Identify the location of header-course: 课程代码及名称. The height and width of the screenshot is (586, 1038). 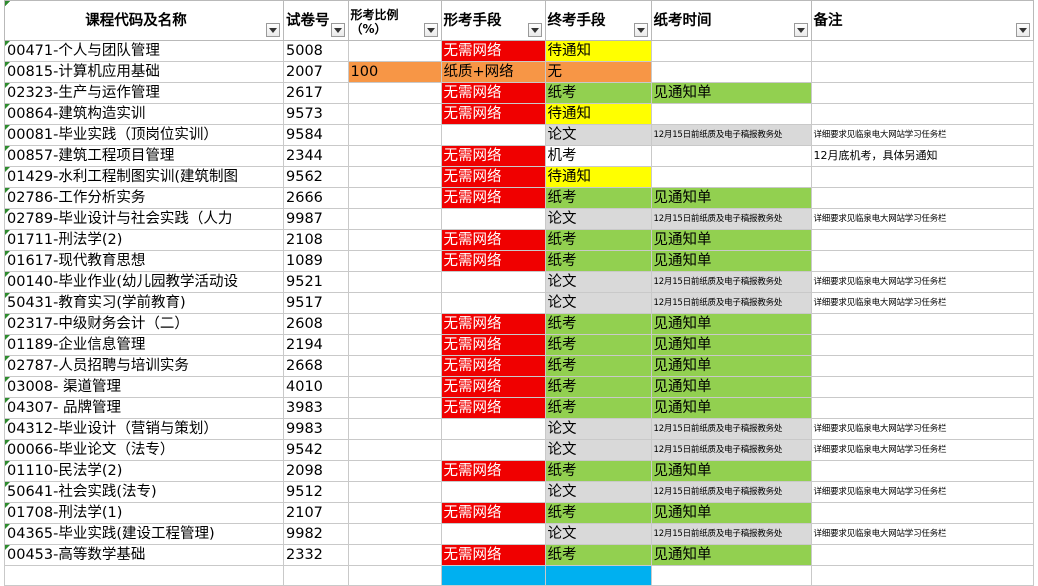
(144, 20).